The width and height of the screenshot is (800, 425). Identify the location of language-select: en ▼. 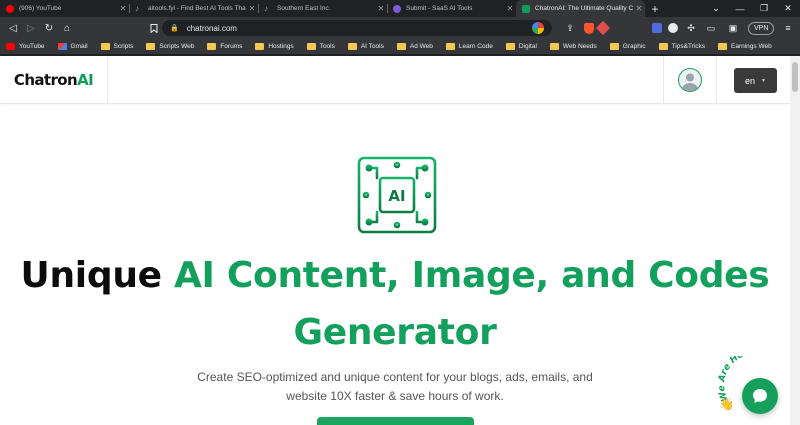
(755, 80).